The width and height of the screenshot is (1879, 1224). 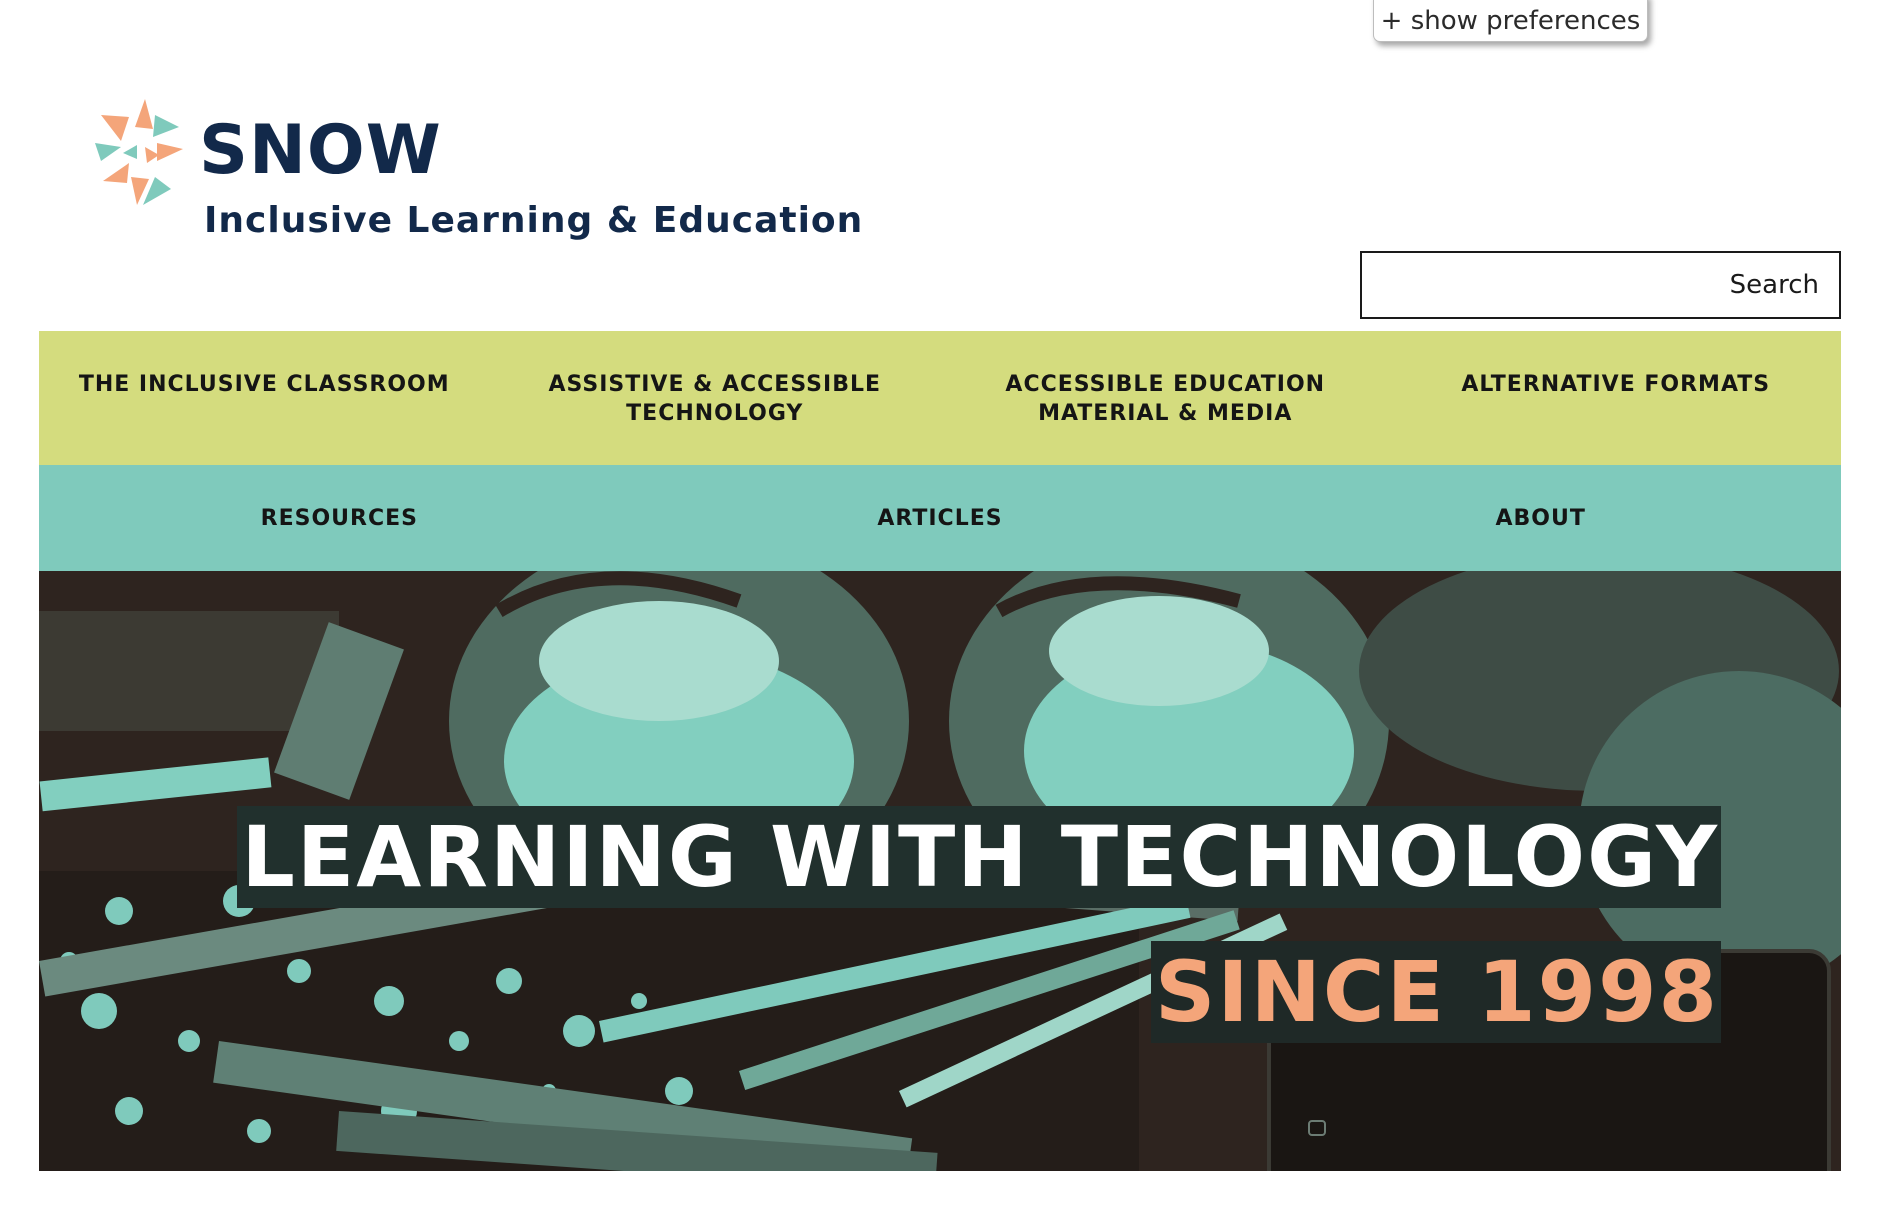 What do you see at coordinates (715, 398) in the screenshot?
I see `nav-item-assistive-technology: ASSISTIVE & ACCESSIBLE TECHNOLOGY` at bounding box center [715, 398].